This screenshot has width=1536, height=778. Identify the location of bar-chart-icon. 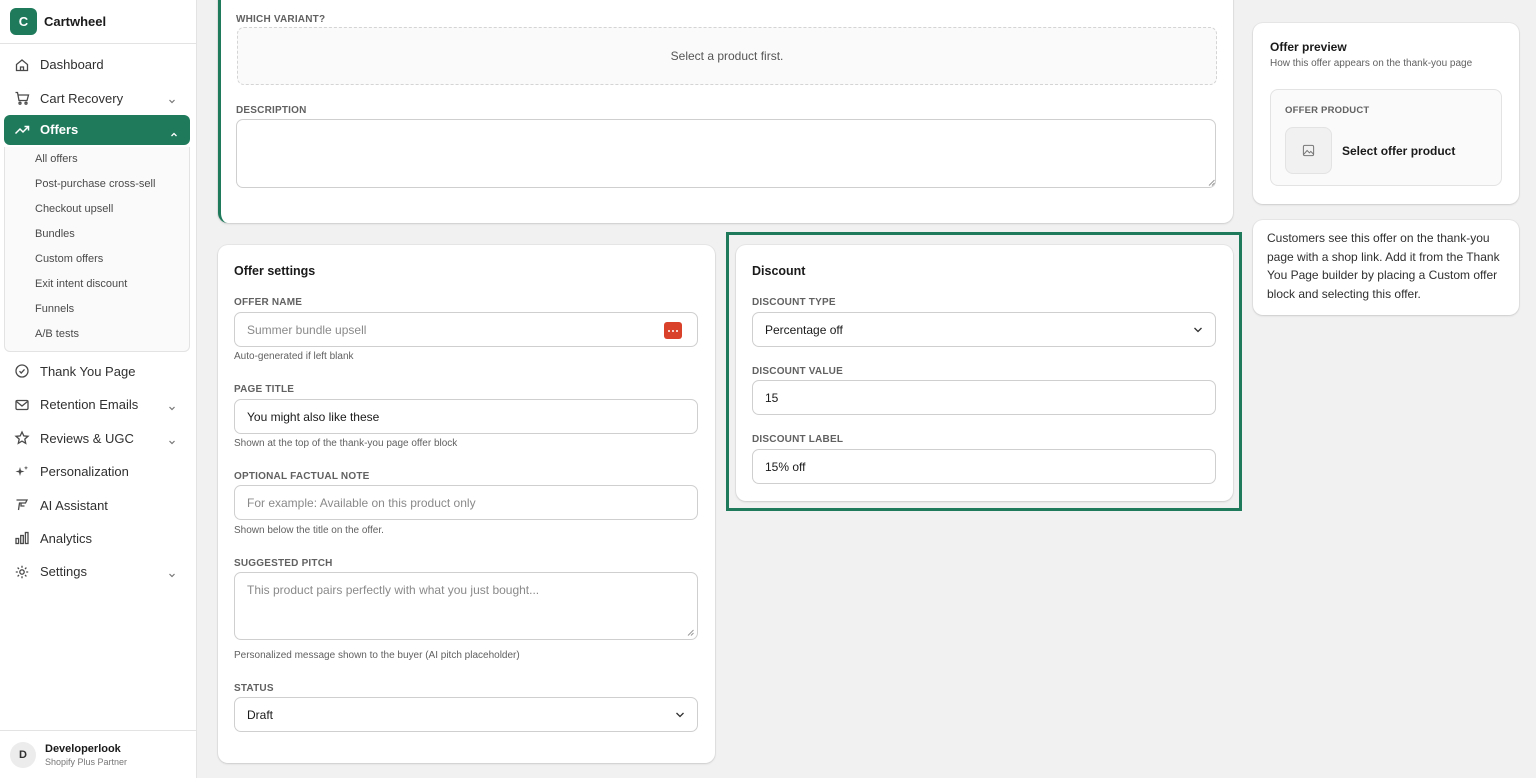
(22, 538).